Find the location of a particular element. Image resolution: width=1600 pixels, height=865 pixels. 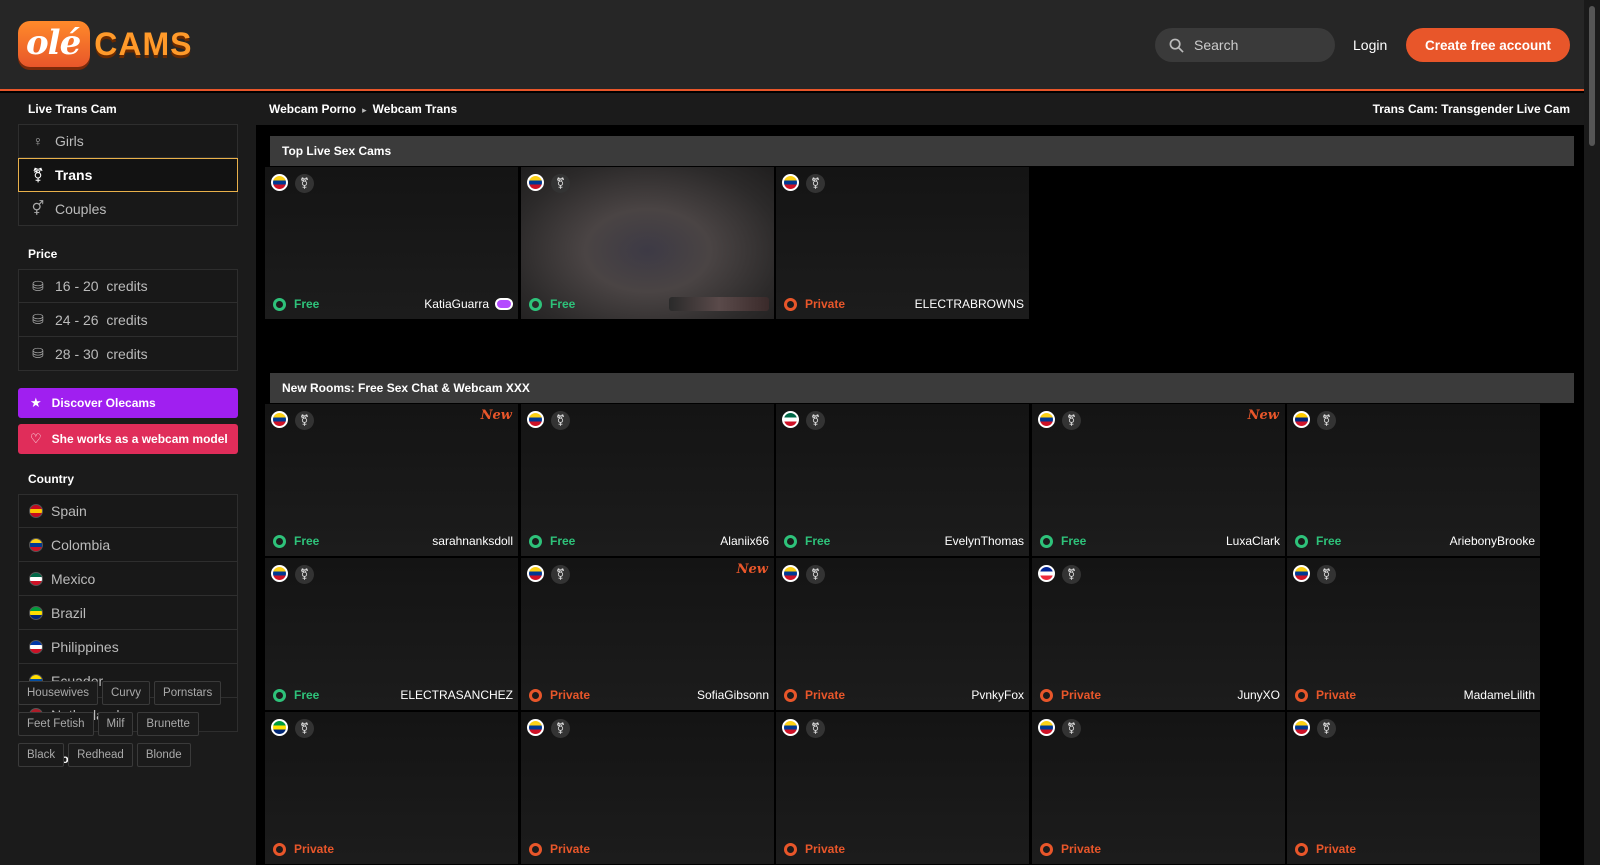

category-tag: Curvy is located at coordinates (126, 693).